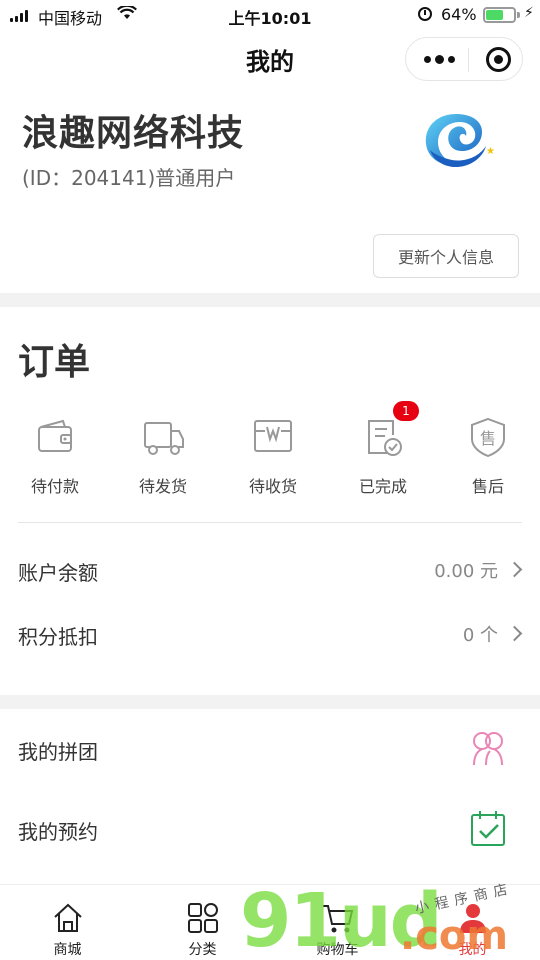 This screenshot has height=960, width=540. I want to click on reservation-label: 我的预约, so click(58, 832).